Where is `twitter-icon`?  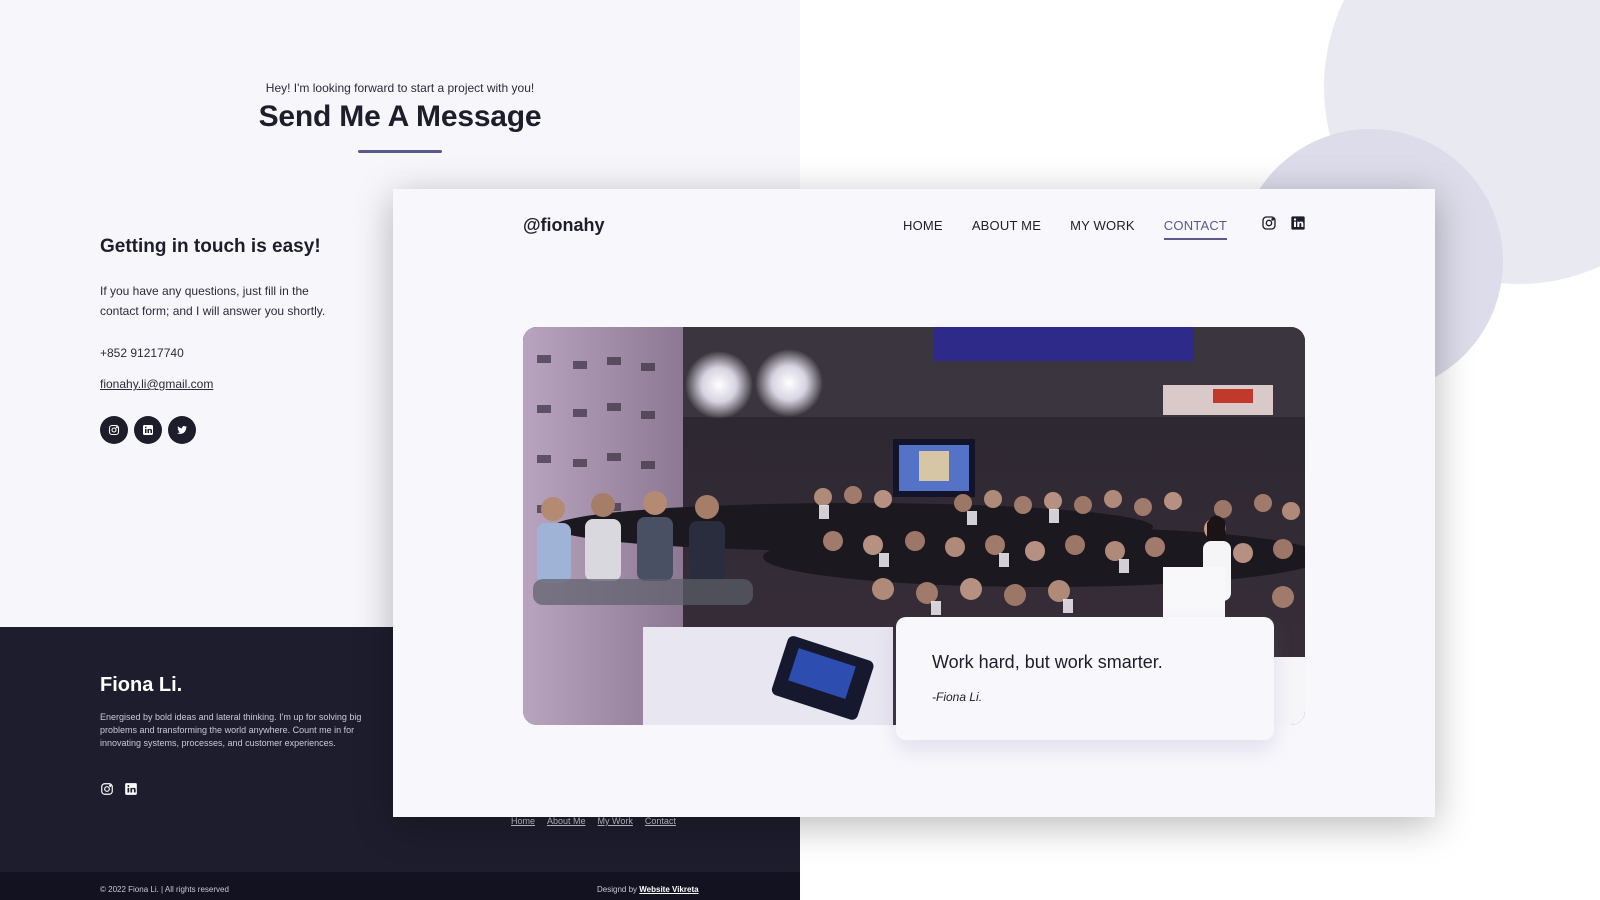 twitter-icon is located at coordinates (182, 429).